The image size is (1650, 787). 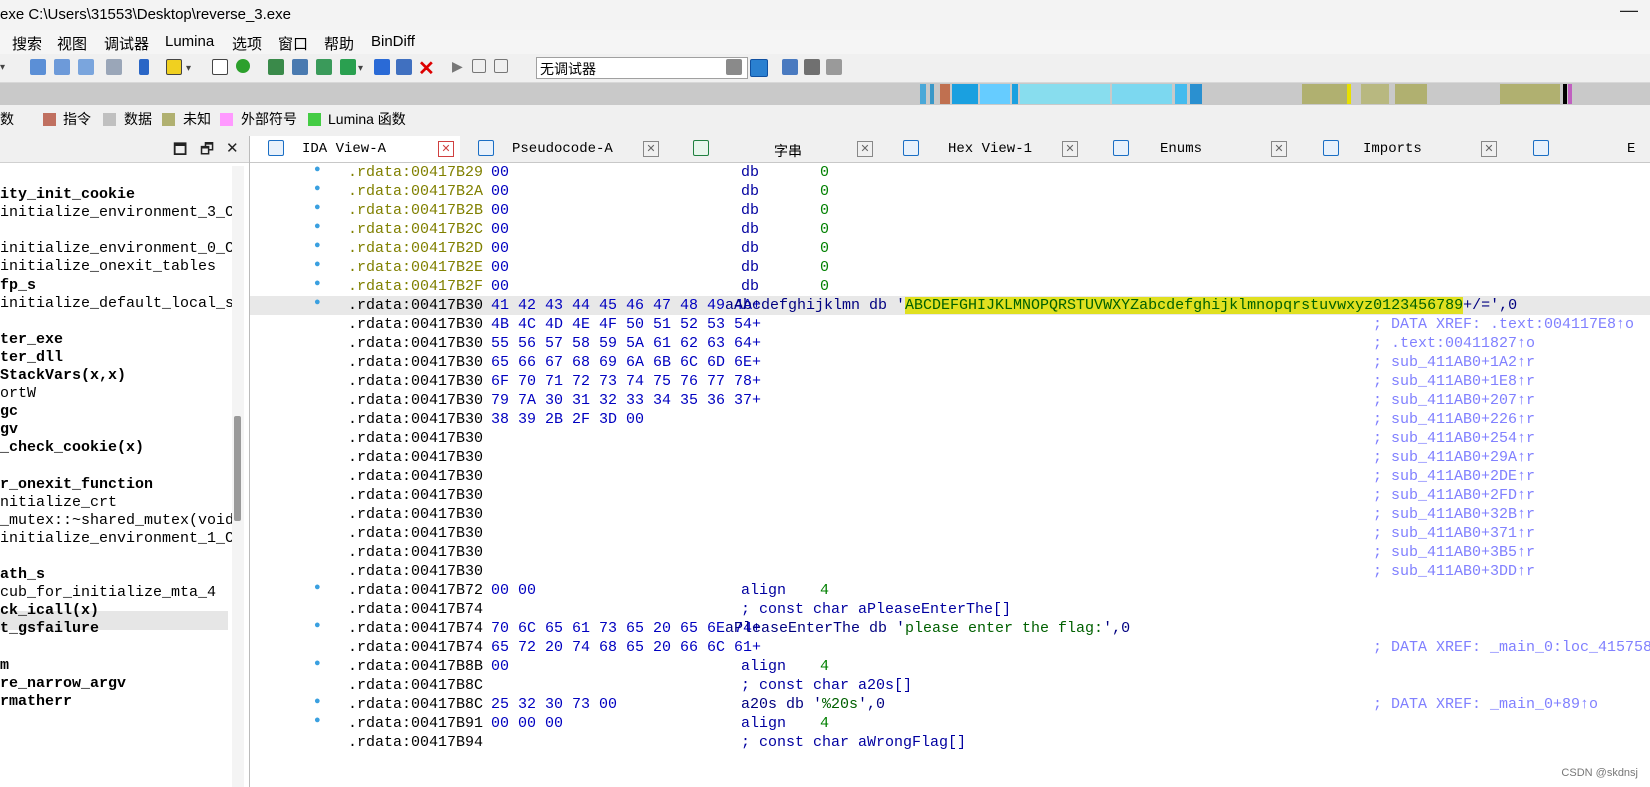 I want to click on scrollbar-thumb, so click(x=237, y=468).